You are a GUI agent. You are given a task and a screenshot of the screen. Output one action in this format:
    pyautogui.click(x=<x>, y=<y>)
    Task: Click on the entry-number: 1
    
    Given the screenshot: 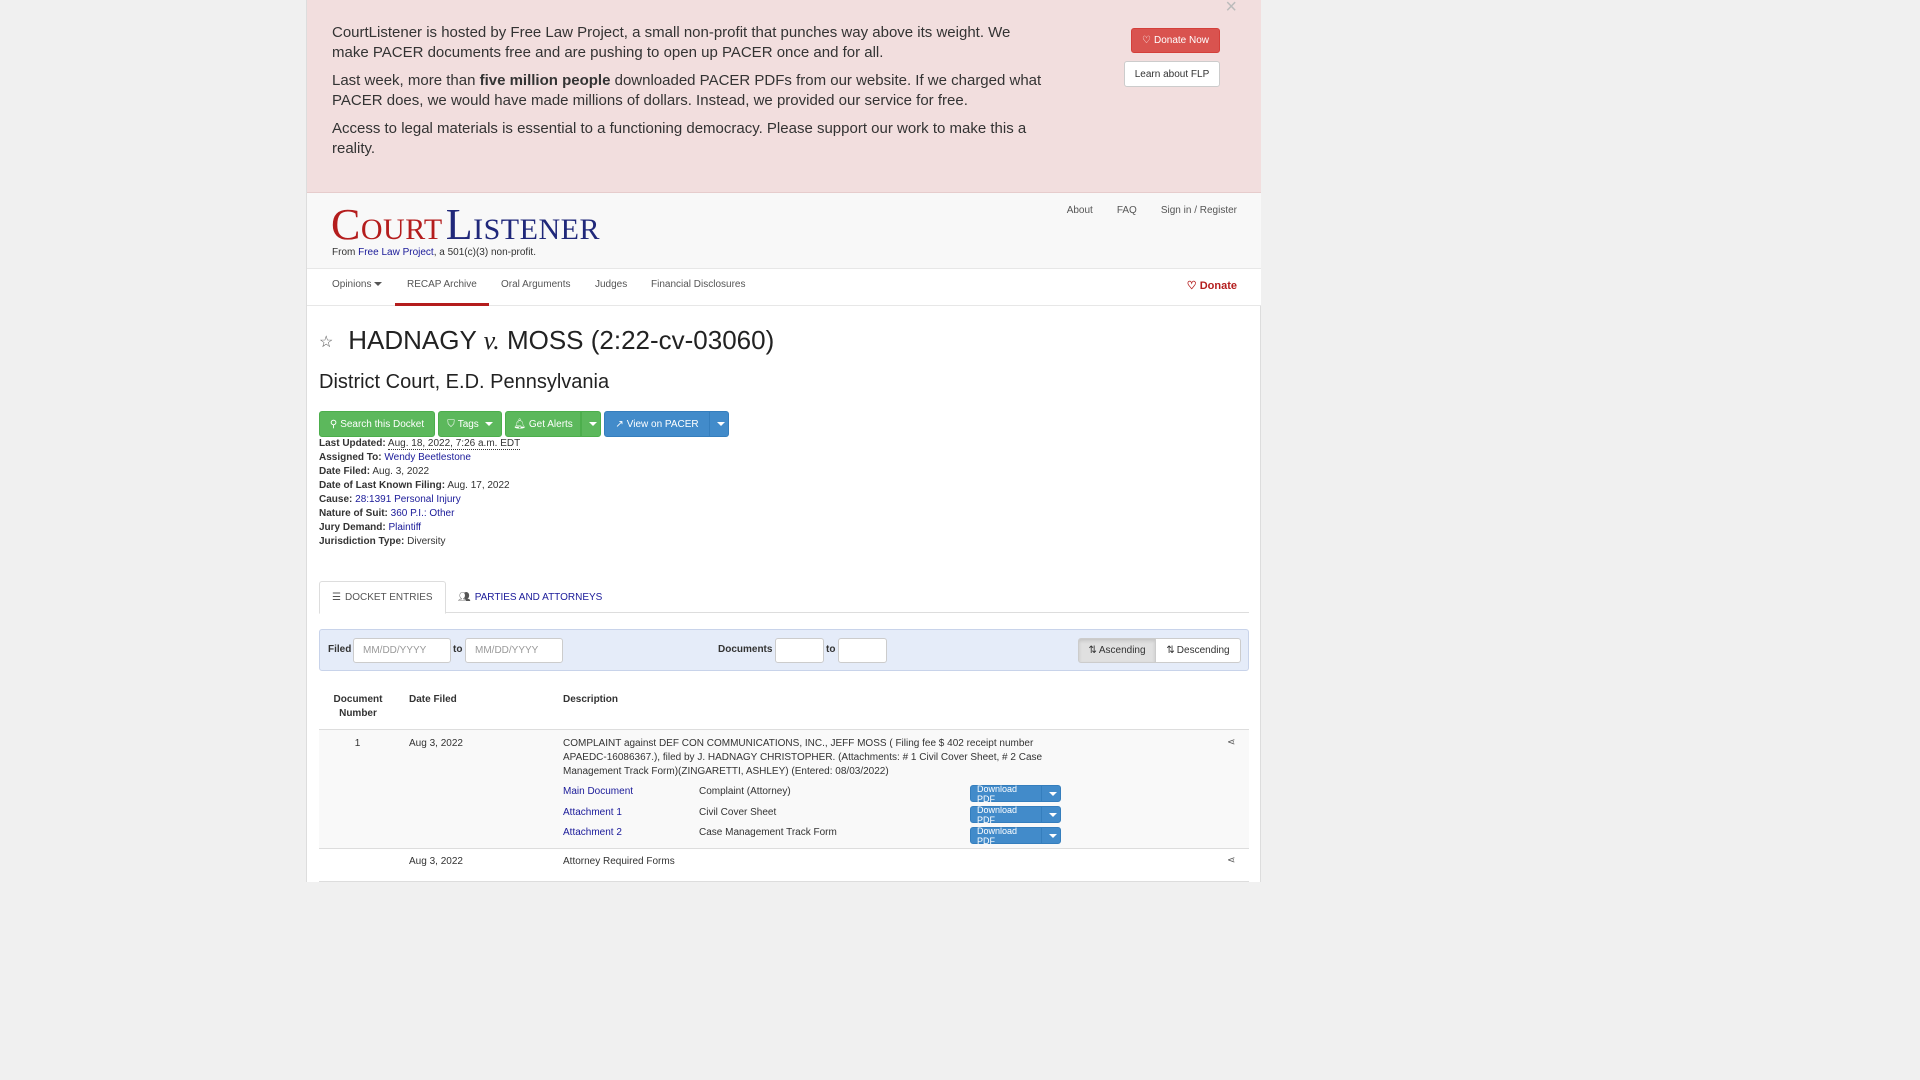 What is the action you would take?
    pyautogui.click(x=357, y=743)
    